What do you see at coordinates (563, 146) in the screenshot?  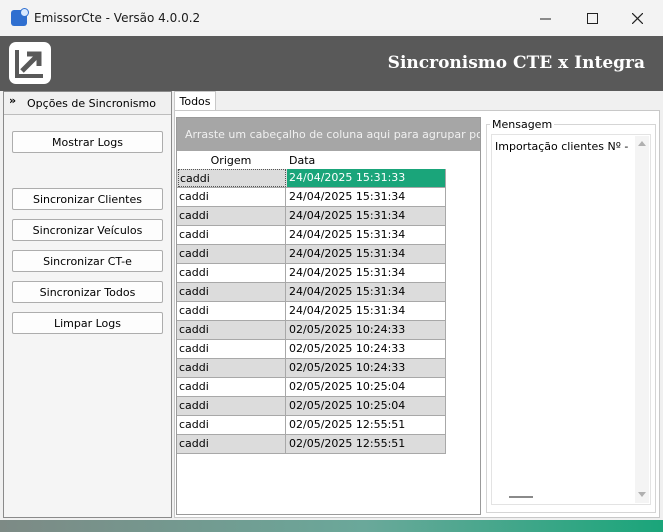 I see `message-text: Importação clientes Nº - 5 c` at bounding box center [563, 146].